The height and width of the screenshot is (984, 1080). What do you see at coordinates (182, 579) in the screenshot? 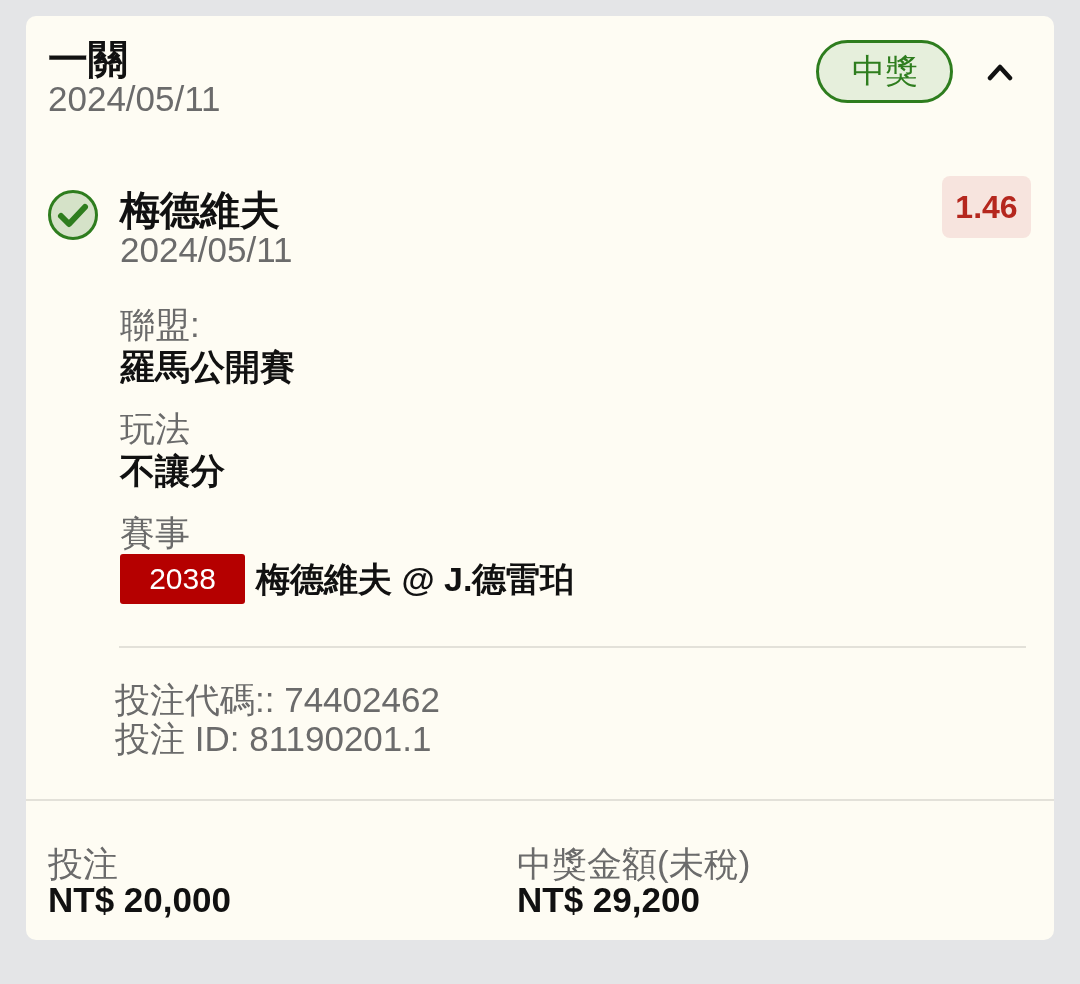
I see `event-number-badge: 2038` at bounding box center [182, 579].